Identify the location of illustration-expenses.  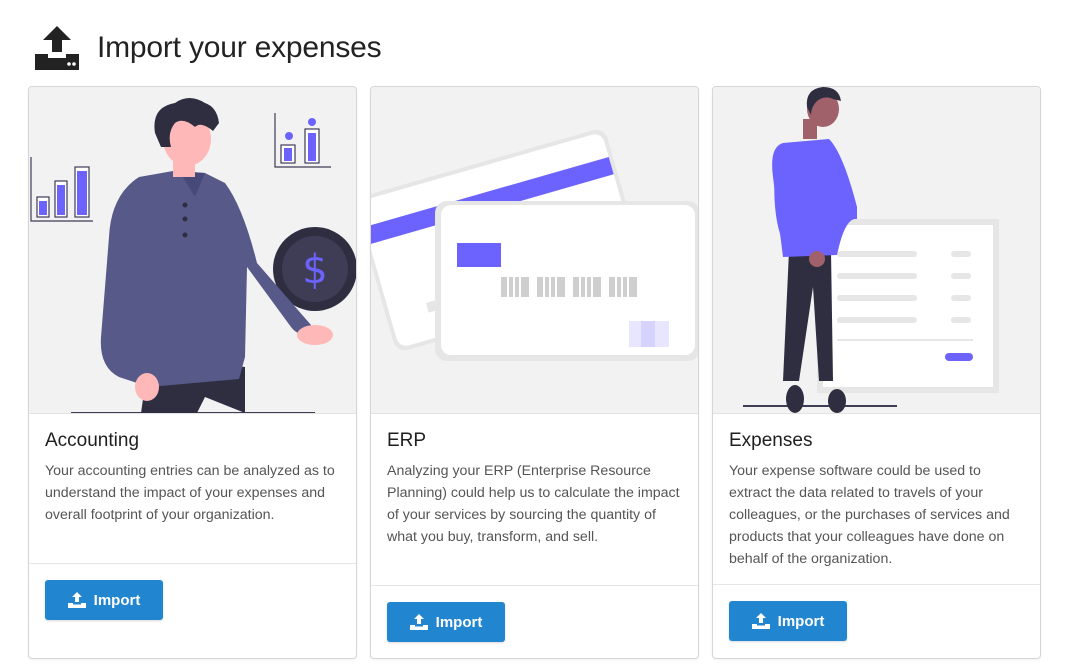
(876, 250).